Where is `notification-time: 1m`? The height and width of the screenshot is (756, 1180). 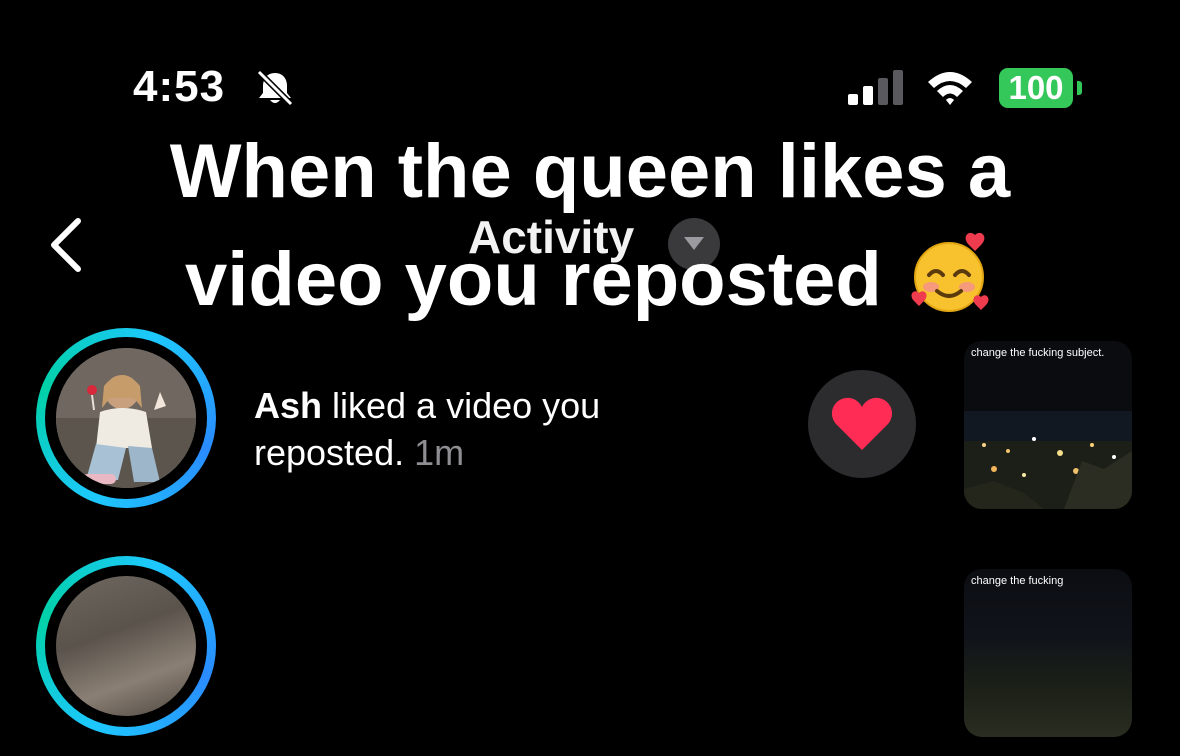
notification-time: 1m is located at coordinates (439, 452).